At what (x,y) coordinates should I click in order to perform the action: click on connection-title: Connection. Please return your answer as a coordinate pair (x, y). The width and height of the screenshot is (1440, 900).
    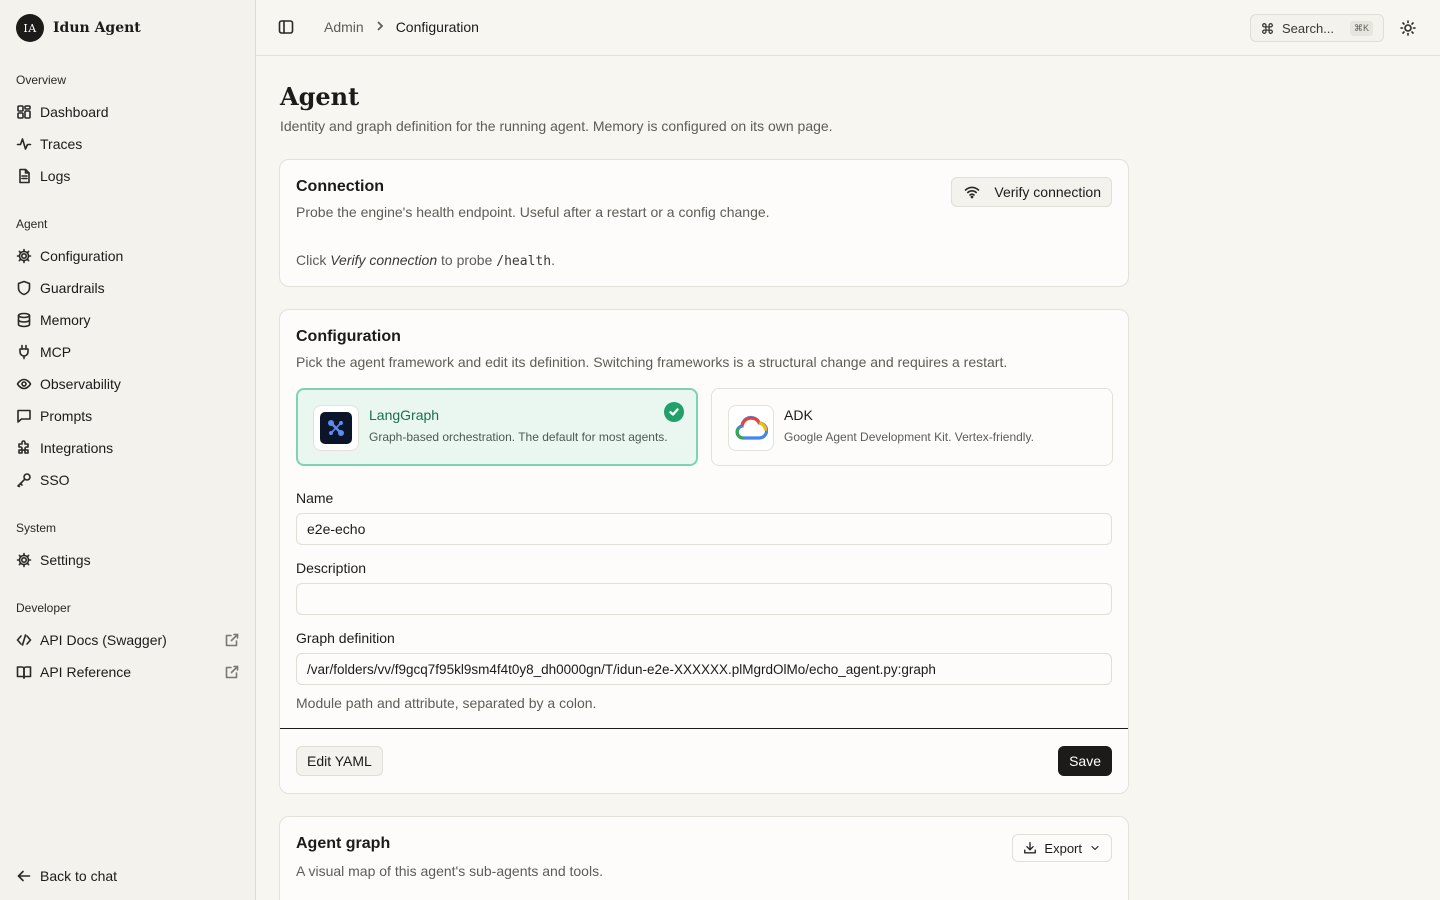
    Looking at the image, I should click on (340, 186).